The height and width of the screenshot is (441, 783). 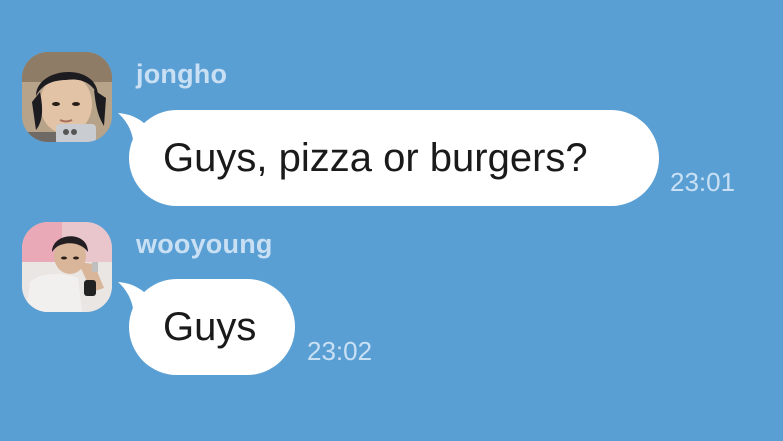 I want to click on message-timestamp: 23:01, so click(x=703, y=182).